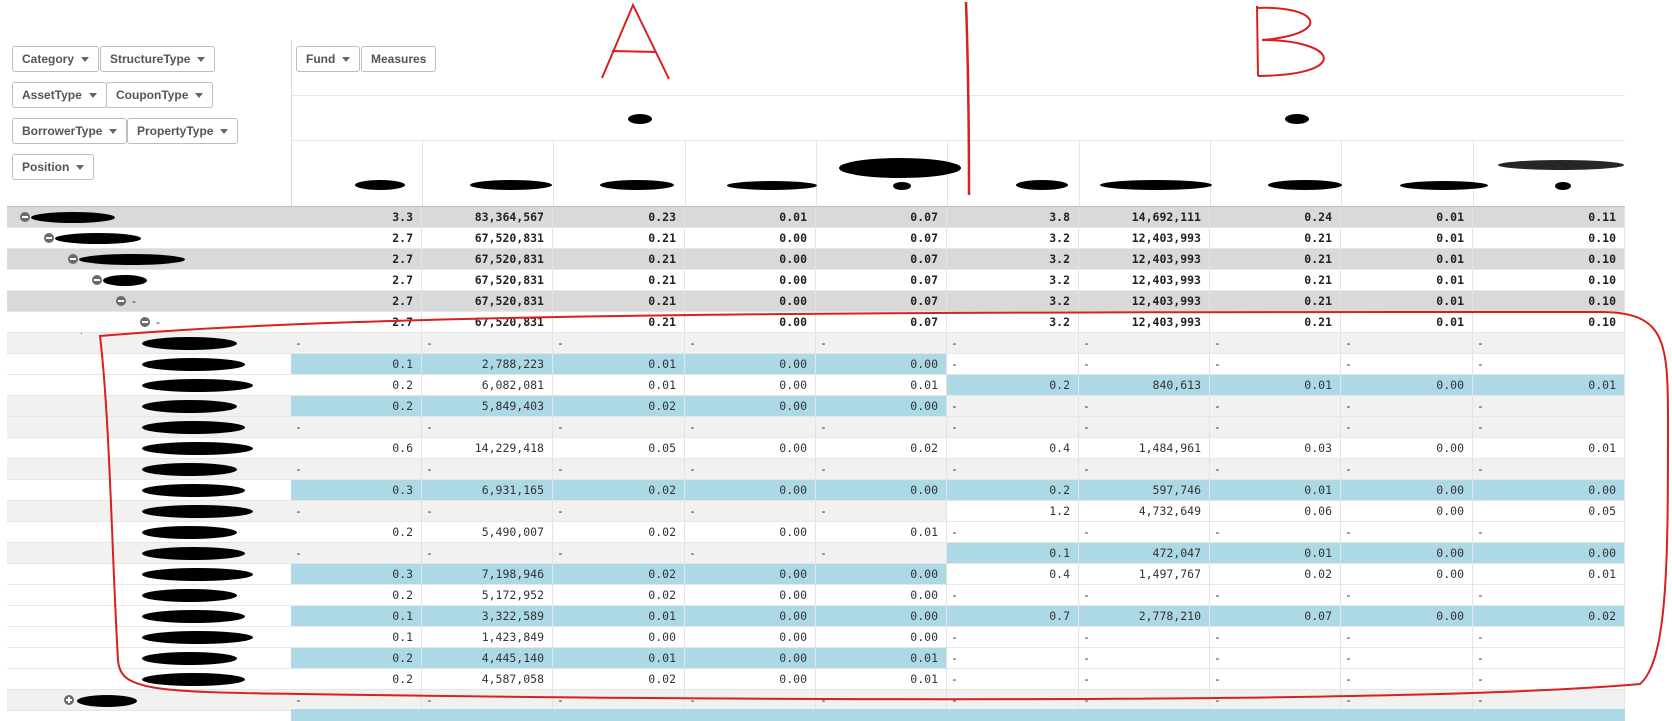 Image resolution: width=1672 pixels, height=721 pixels. Describe the element at coordinates (1144, 385) in the screenshot. I see `value-cell-fund-b: 840,613` at that location.